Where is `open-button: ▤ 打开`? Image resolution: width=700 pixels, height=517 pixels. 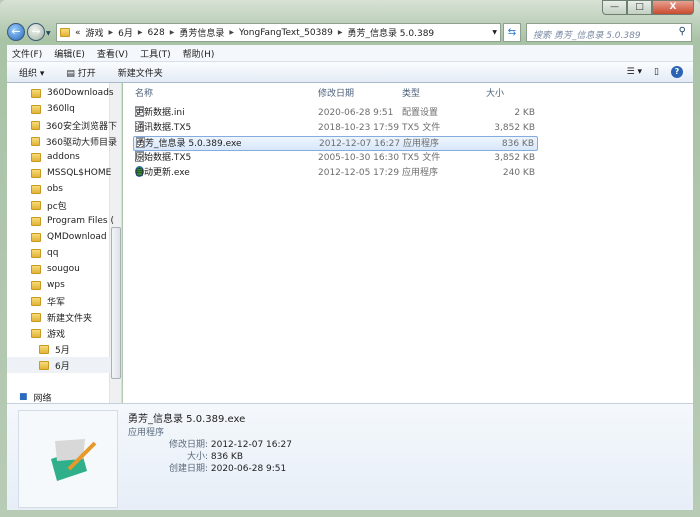 open-button: ▤ 打开 is located at coordinates (80, 72).